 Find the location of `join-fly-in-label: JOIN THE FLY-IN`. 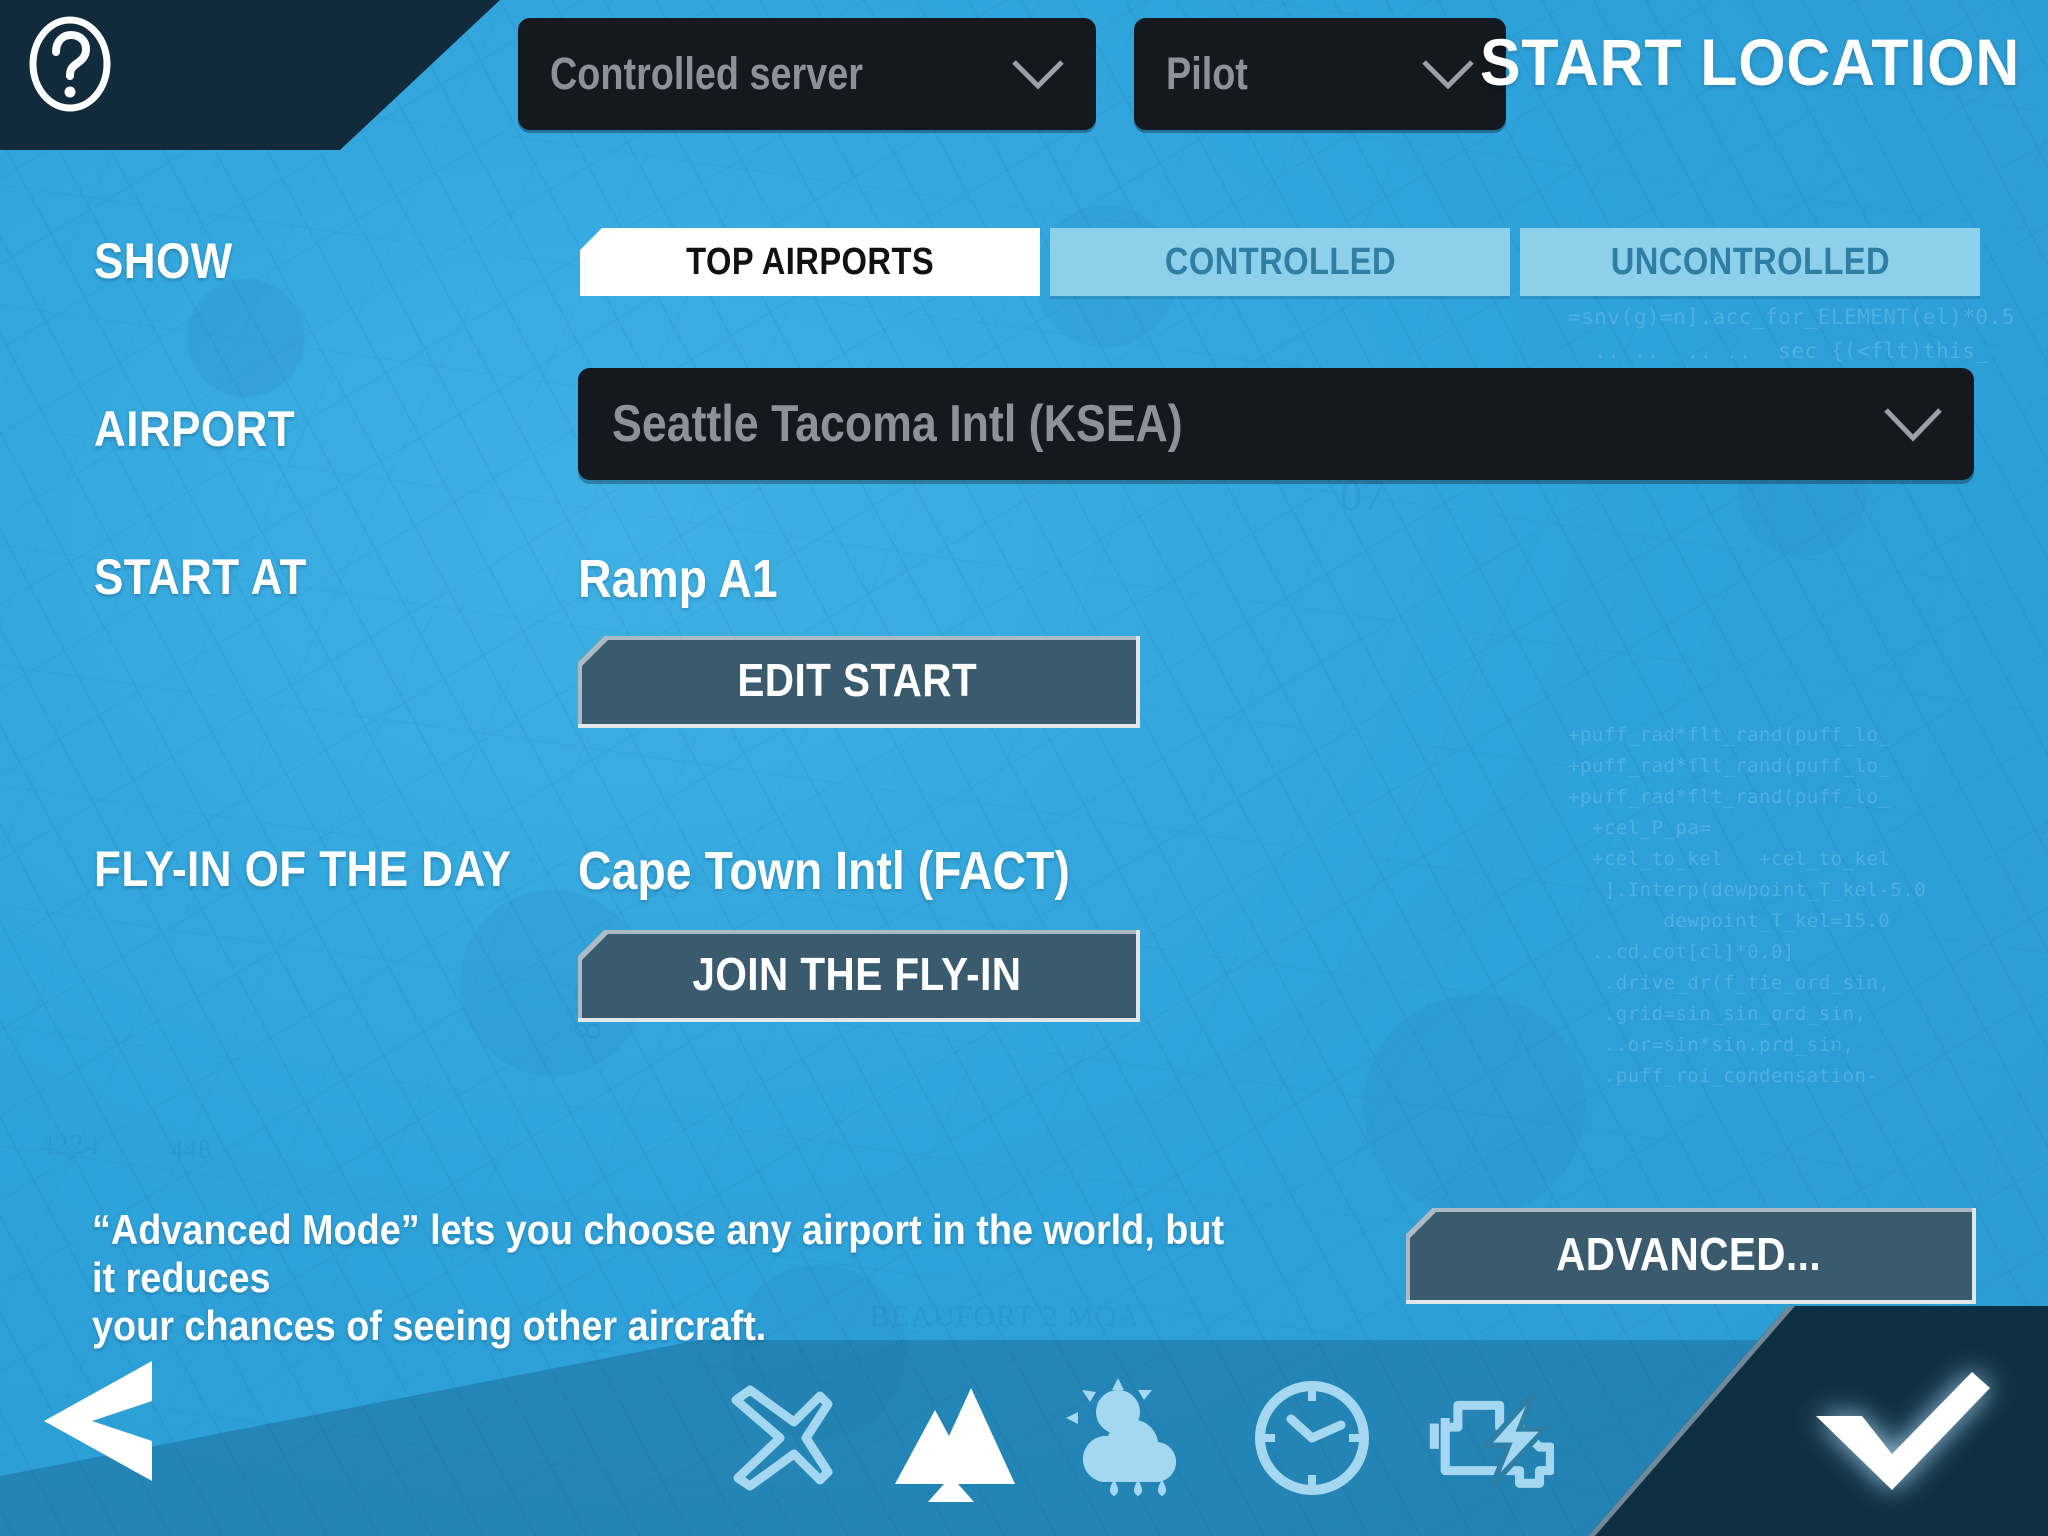

join-fly-in-label: JOIN THE FLY-IN is located at coordinates (857, 974).